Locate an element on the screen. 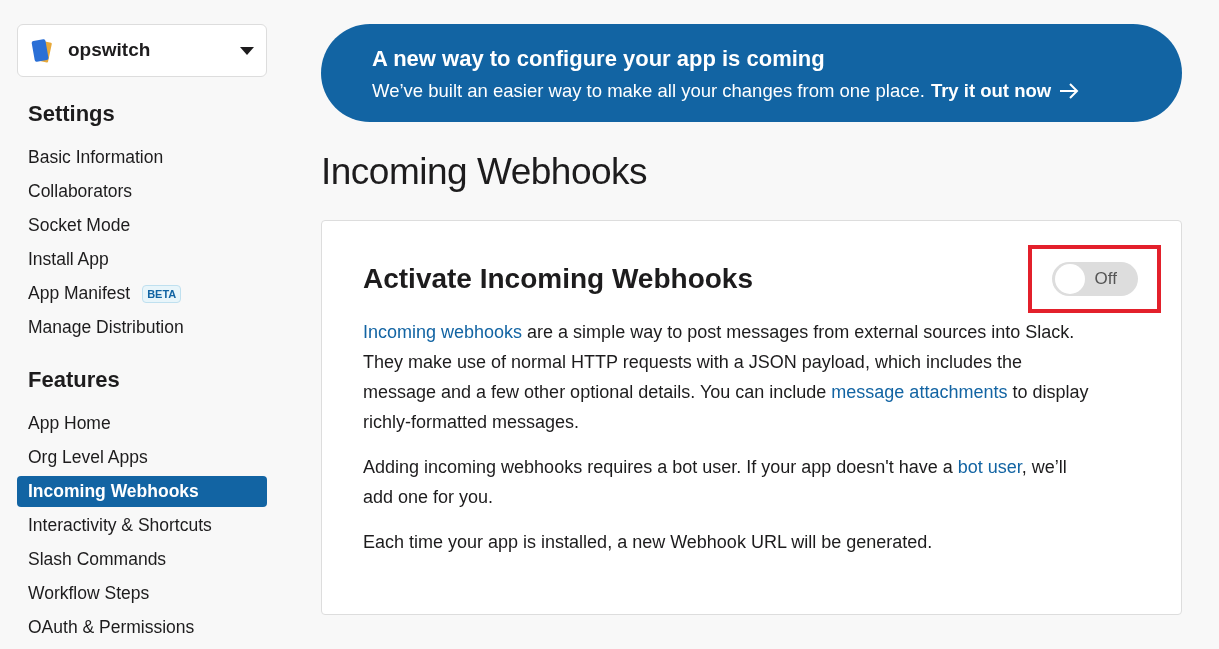  sidebar-item: App Manifest BETA is located at coordinates (142, 293).